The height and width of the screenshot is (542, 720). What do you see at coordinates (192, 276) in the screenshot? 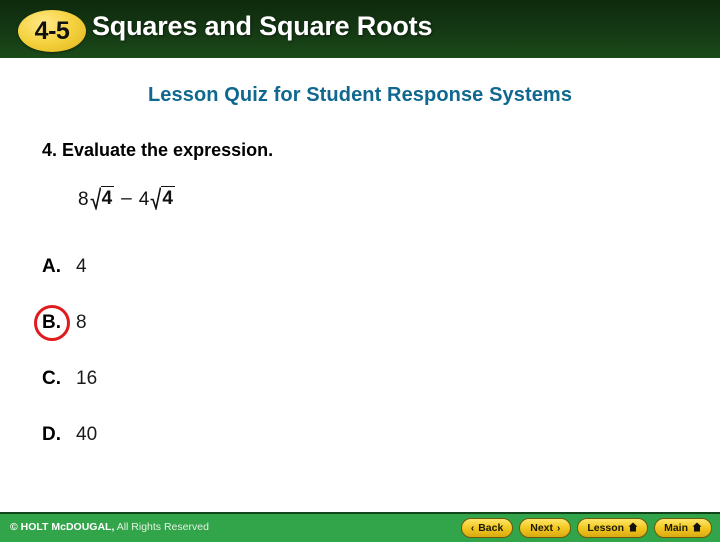
I see `answer-choice-a: A. 4` at bounding box center [192, 276].